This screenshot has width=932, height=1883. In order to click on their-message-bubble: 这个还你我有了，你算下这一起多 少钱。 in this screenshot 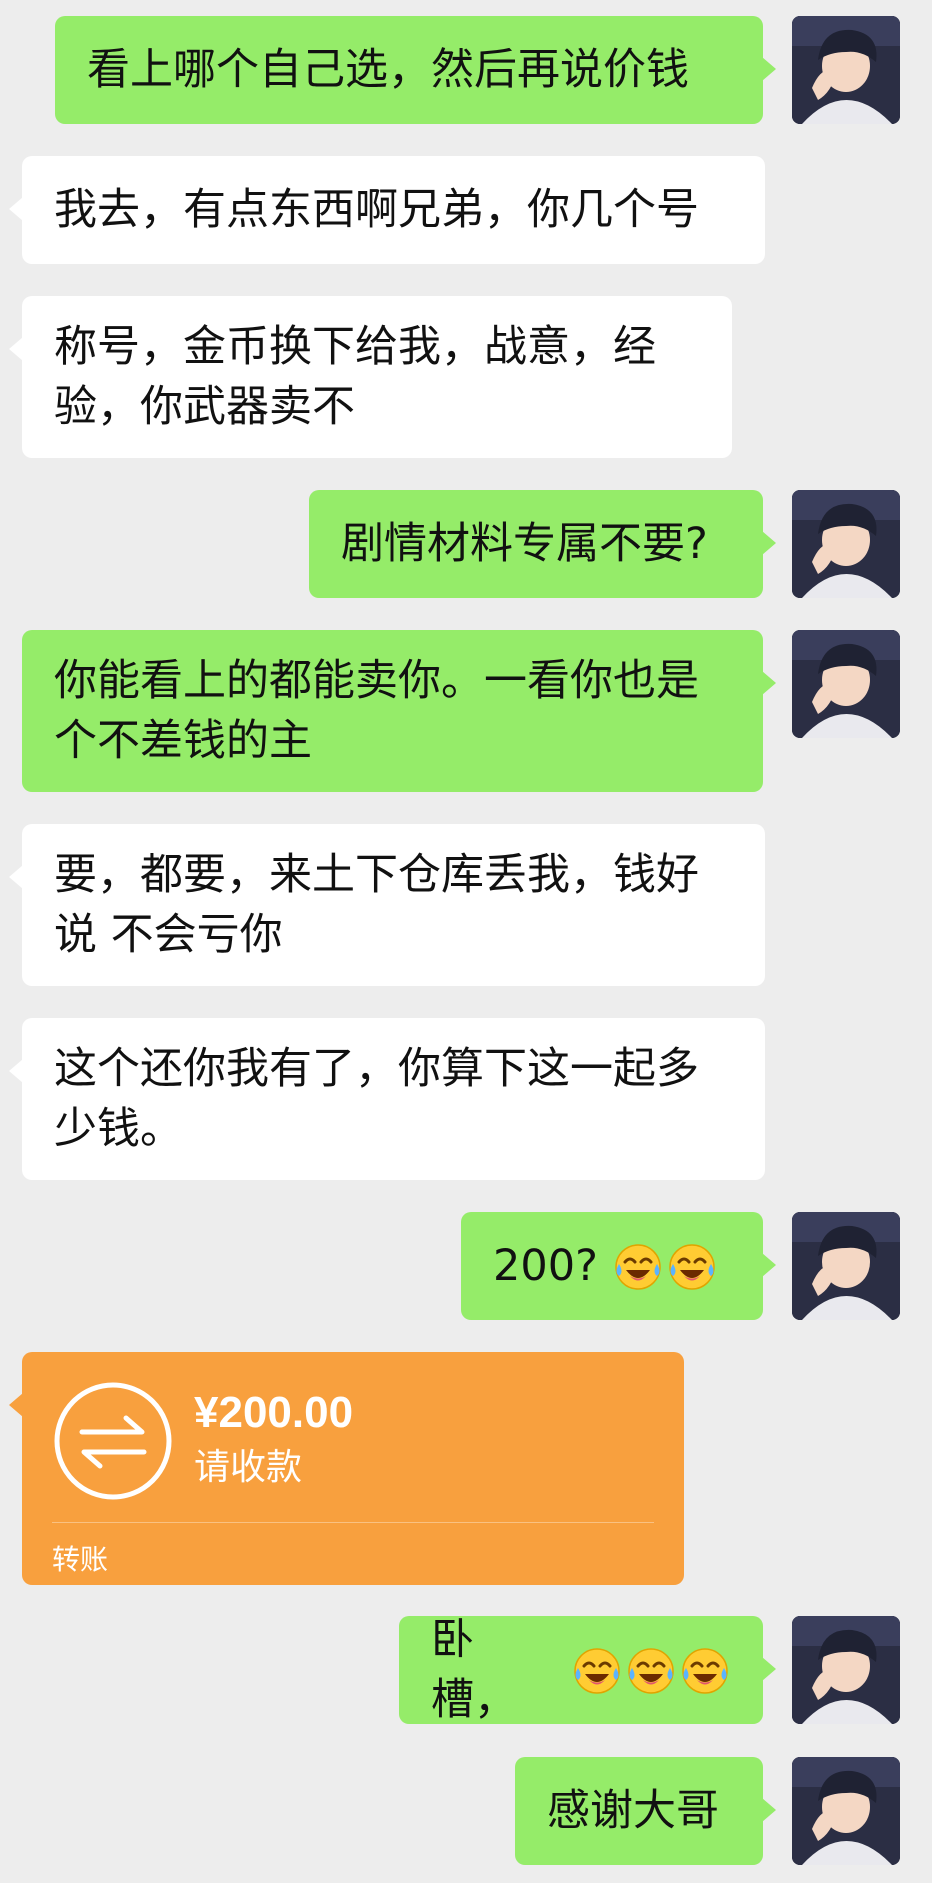, I will do `click(387, 1099)`.